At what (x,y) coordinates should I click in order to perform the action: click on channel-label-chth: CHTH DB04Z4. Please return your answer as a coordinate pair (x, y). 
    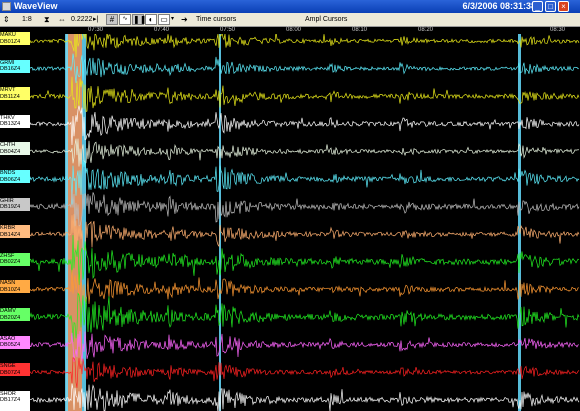
    Looking at the image, I should click on (15, 149).